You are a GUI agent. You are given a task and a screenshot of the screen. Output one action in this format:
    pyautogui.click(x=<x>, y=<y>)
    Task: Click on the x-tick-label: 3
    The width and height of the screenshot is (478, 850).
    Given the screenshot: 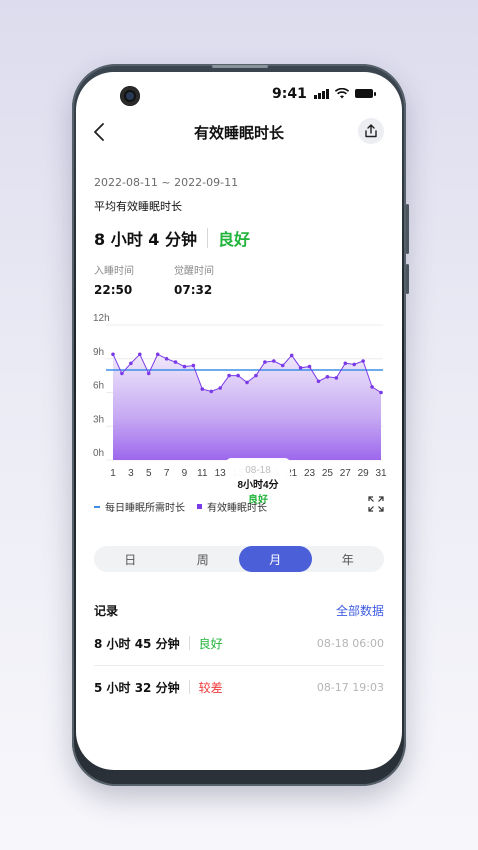 What is the action you would take?
    pyautogui.click(x=131, y=473)
    